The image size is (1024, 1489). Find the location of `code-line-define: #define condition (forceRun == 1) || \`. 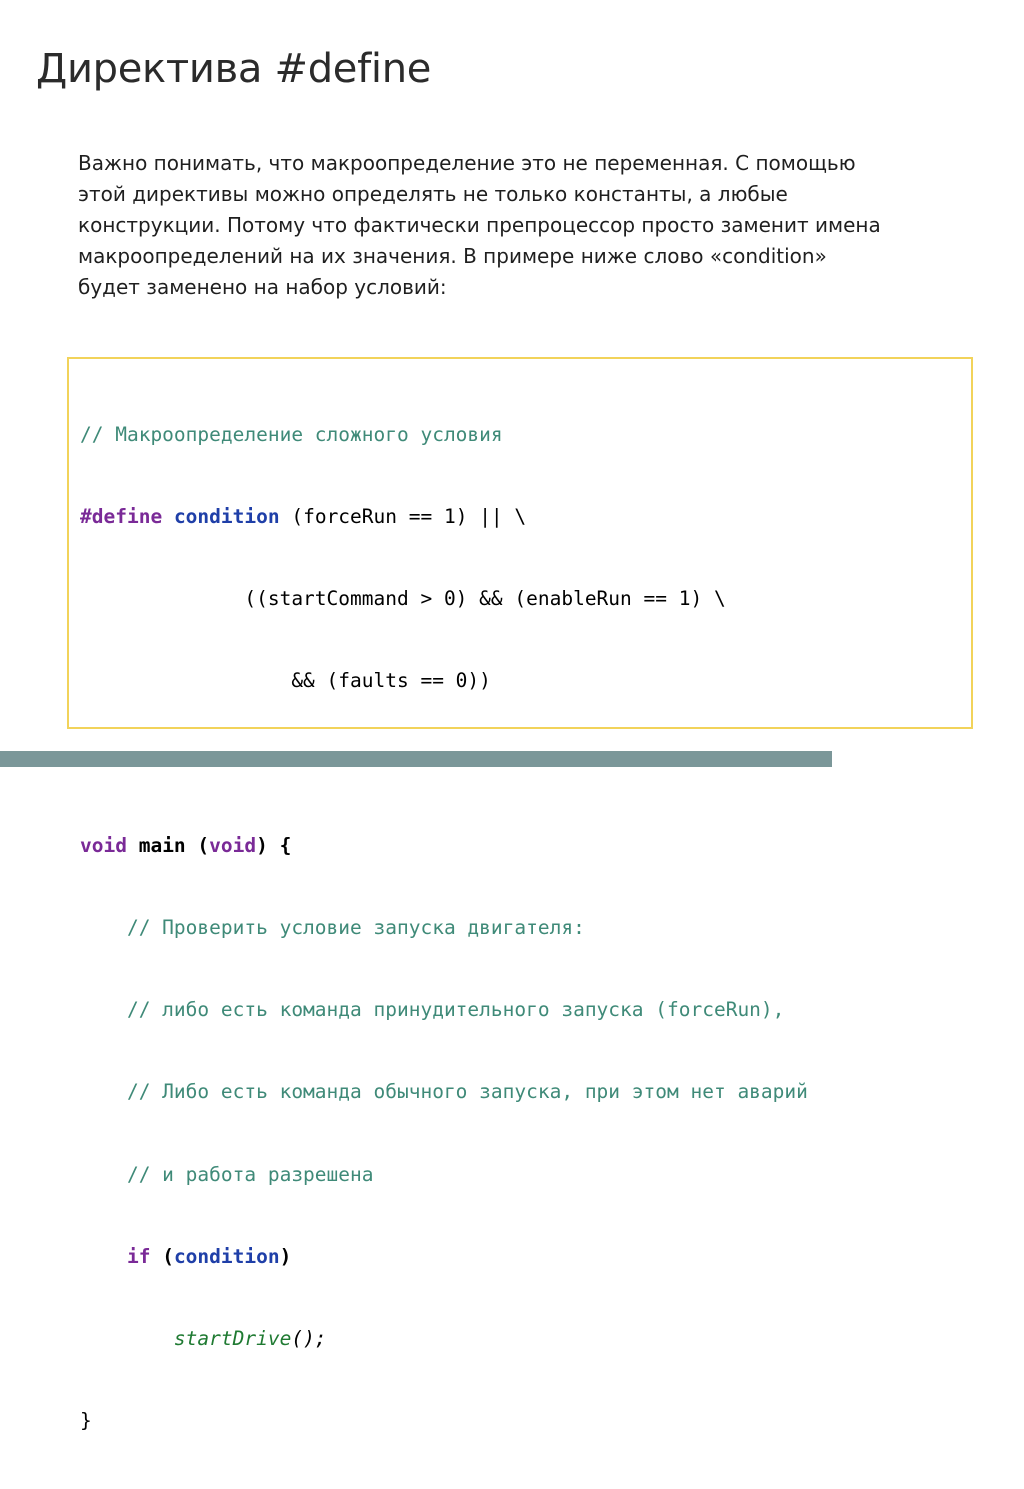

code-line-define: #define condition (forceRun == 1) || \ is located at coordinates (444, 516).